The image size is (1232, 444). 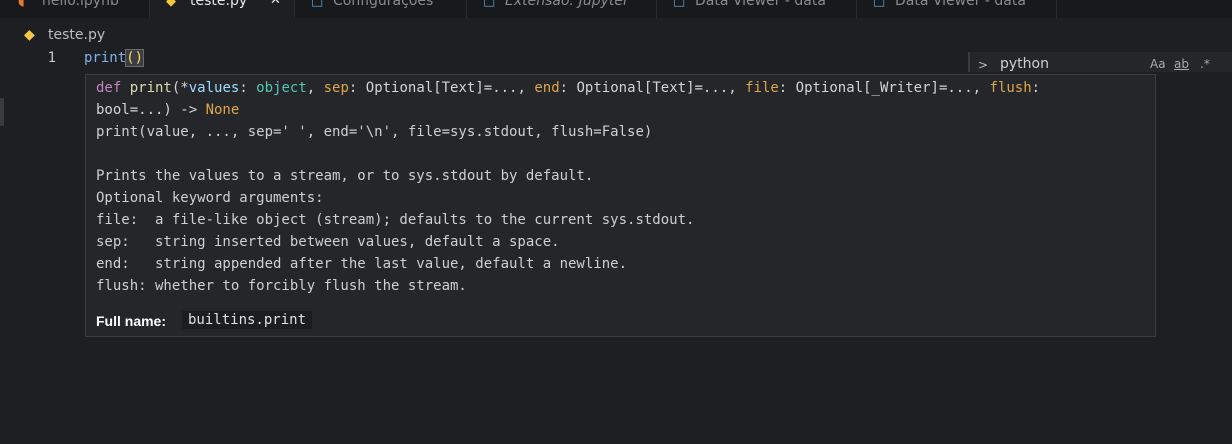 What do you see at coordinates (983, 65) in the screenshot?
I see `chevron-right-icon: >` at bounding box center [983, 65].